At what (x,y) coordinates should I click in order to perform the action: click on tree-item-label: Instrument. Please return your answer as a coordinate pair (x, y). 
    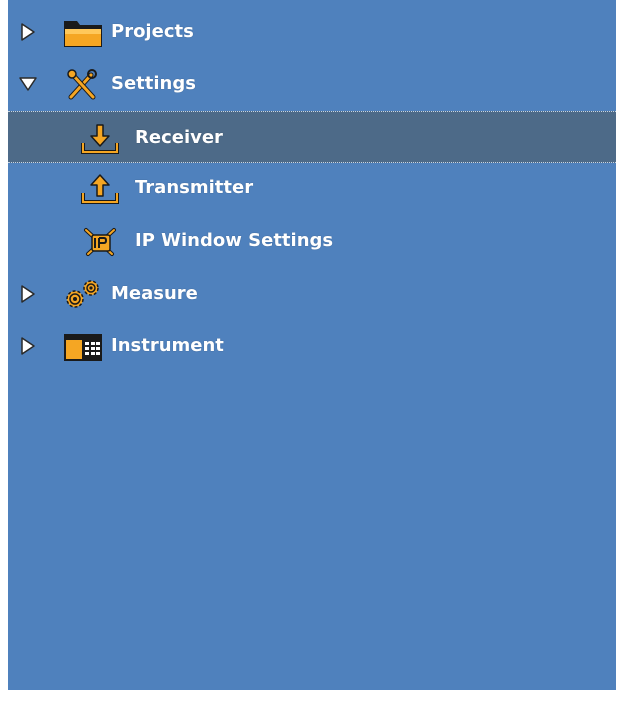
    Looking at the image, I should click on (167, 345).